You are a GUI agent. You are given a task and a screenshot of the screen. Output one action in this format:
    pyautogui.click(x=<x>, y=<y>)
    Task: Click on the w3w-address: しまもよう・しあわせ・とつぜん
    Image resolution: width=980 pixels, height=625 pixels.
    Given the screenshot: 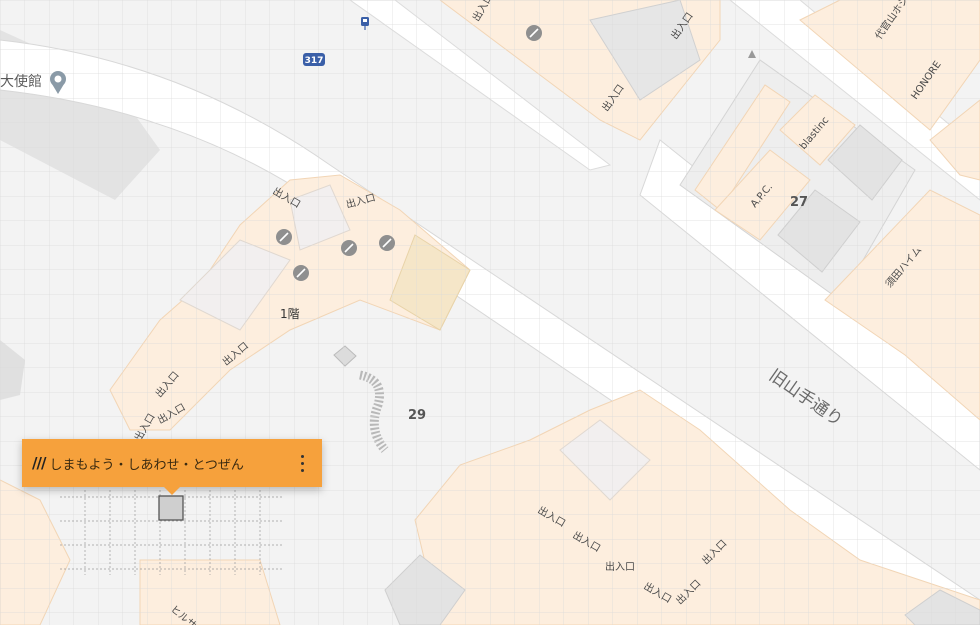 What is the action you would take?
    pyautogui.click(x=146, y=465)
    